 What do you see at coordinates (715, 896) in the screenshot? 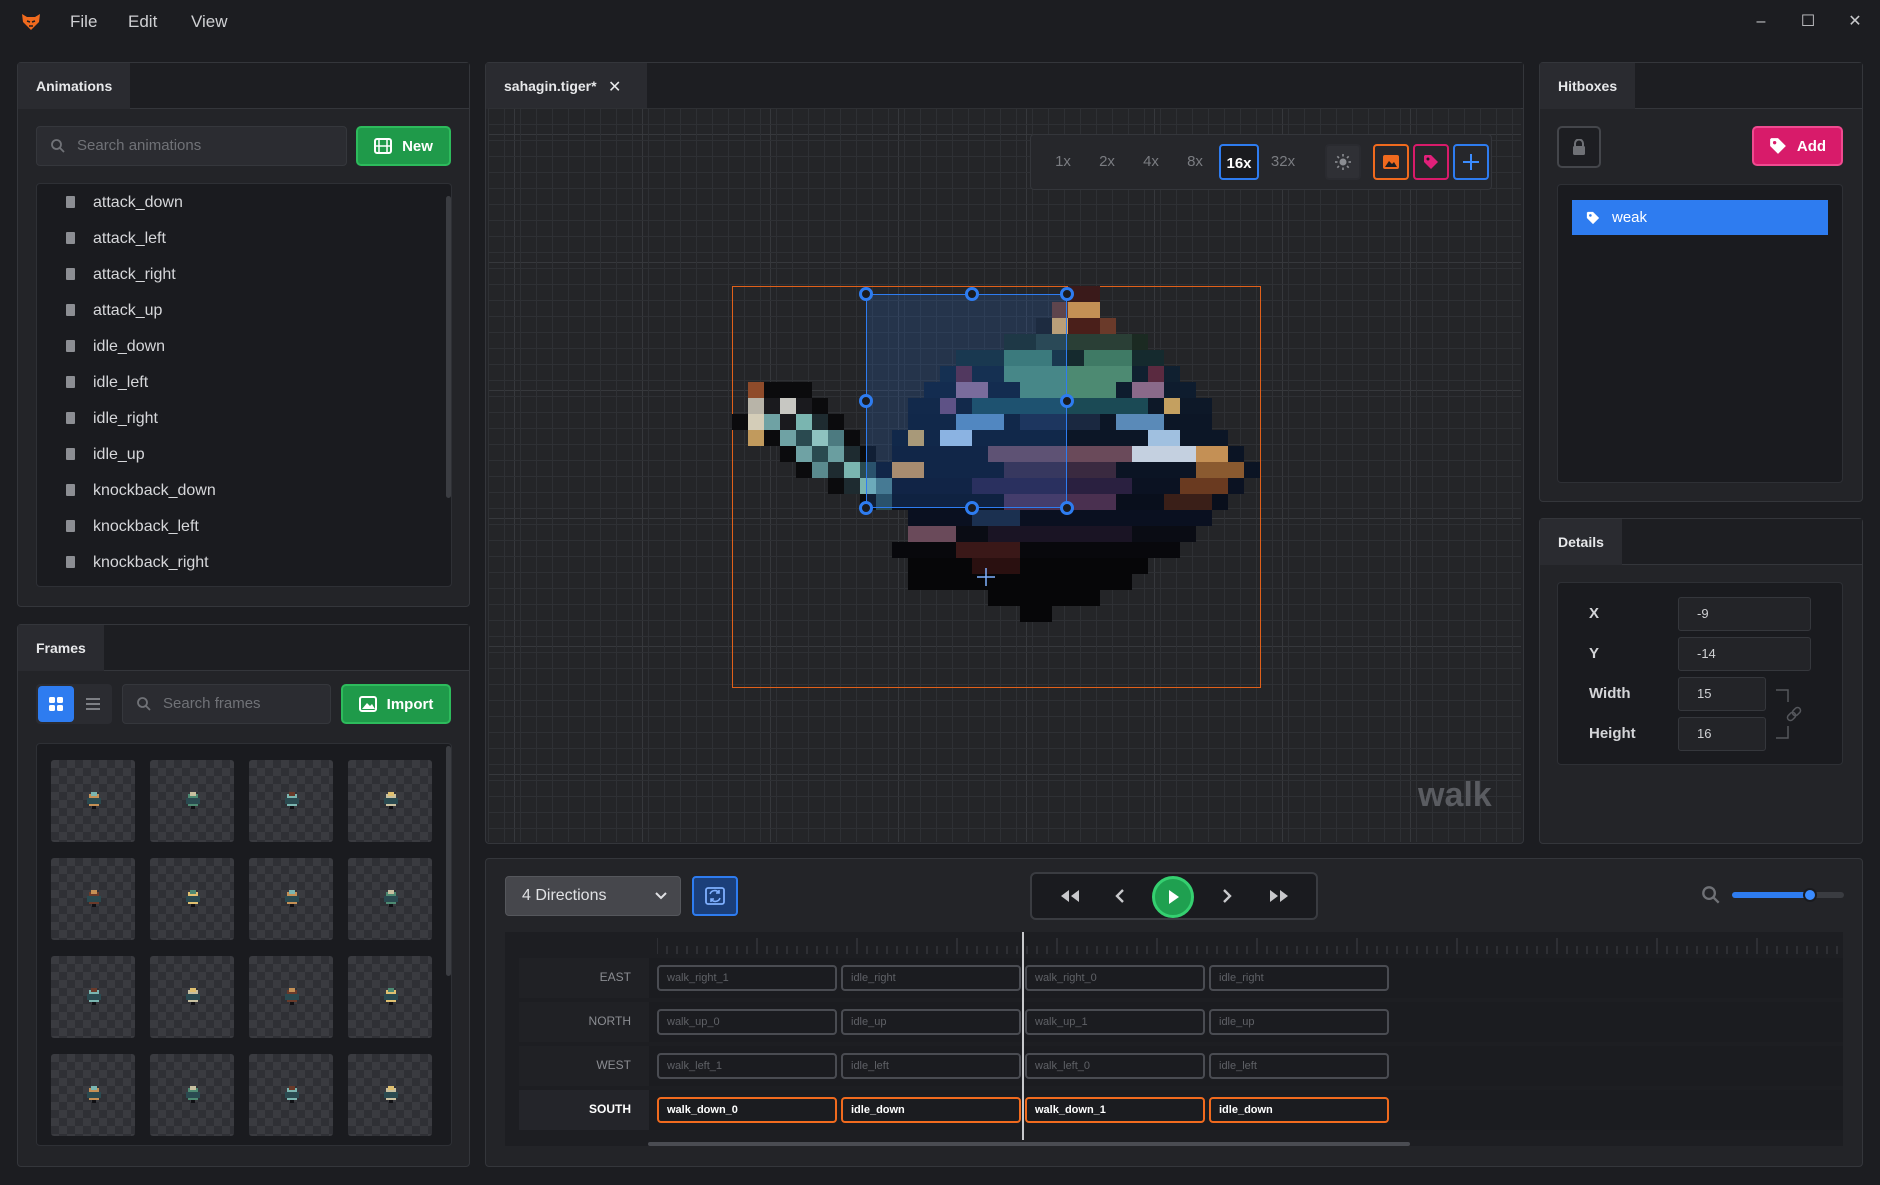
I see `sync-button` at bounding box center [715, 896].